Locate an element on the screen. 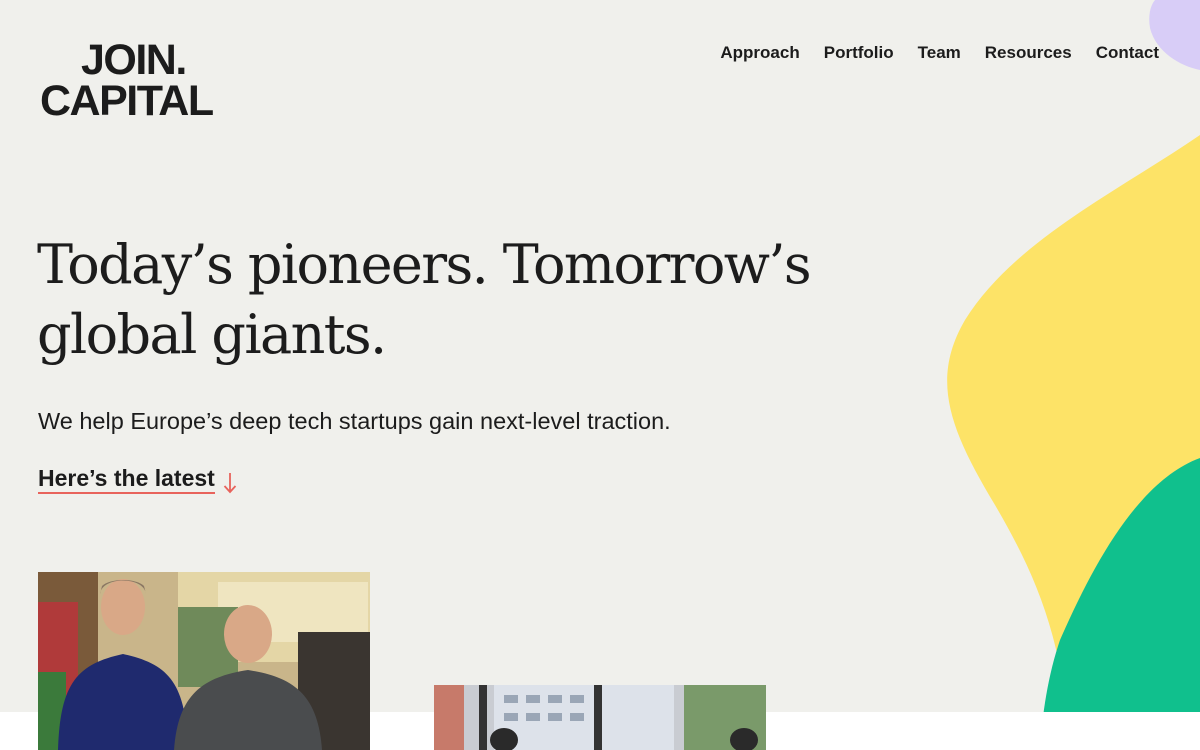 The width and height of the screenshot is (1200, 750). logo-line-1: JOIN. is located at coordinates (134, 60).